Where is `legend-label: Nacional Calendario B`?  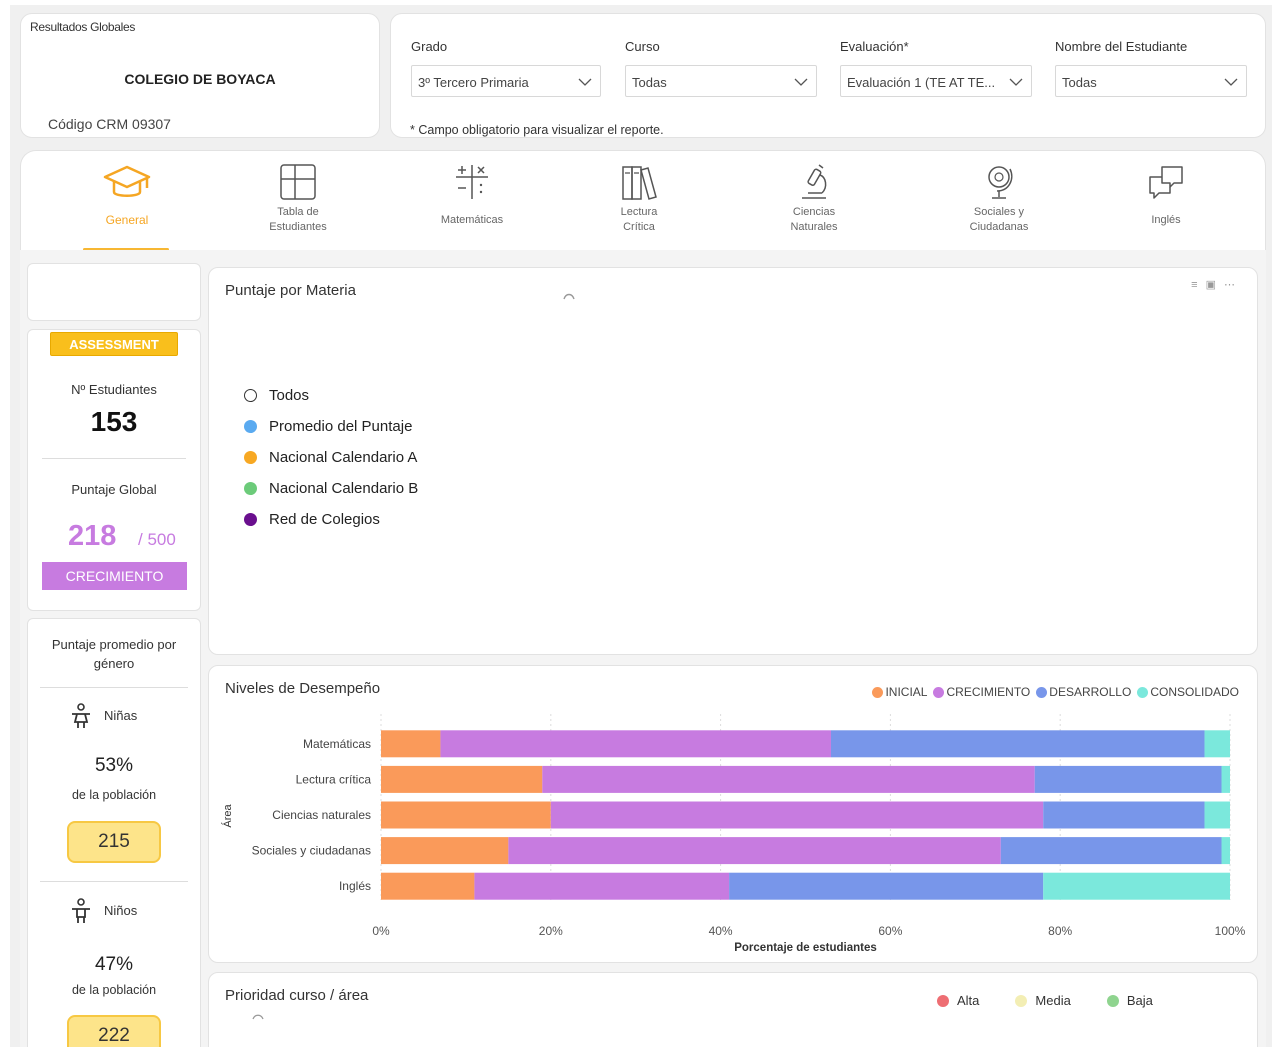
legend-label: Nacional Calendario B is located at coordinates (344, 488).